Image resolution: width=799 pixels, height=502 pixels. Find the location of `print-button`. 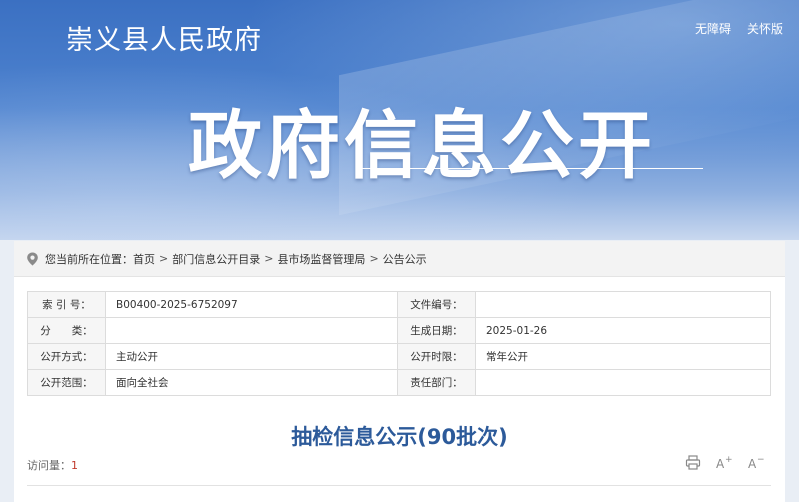

print-button is located at coordinates (693, 462).